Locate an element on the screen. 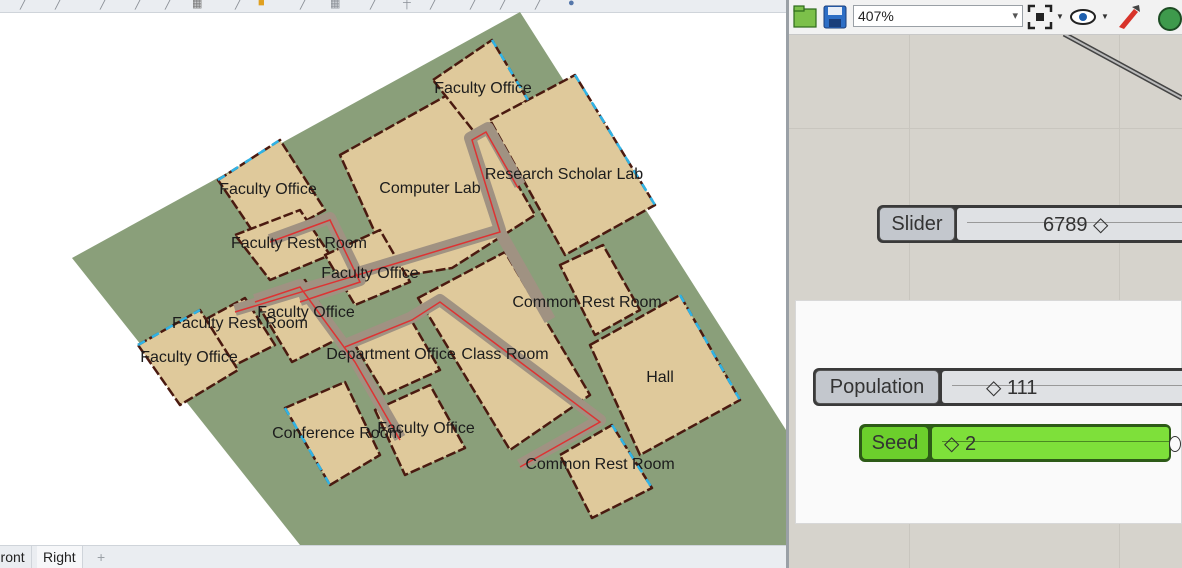  zoom-value: 407% is located at coordinates (876, 16).